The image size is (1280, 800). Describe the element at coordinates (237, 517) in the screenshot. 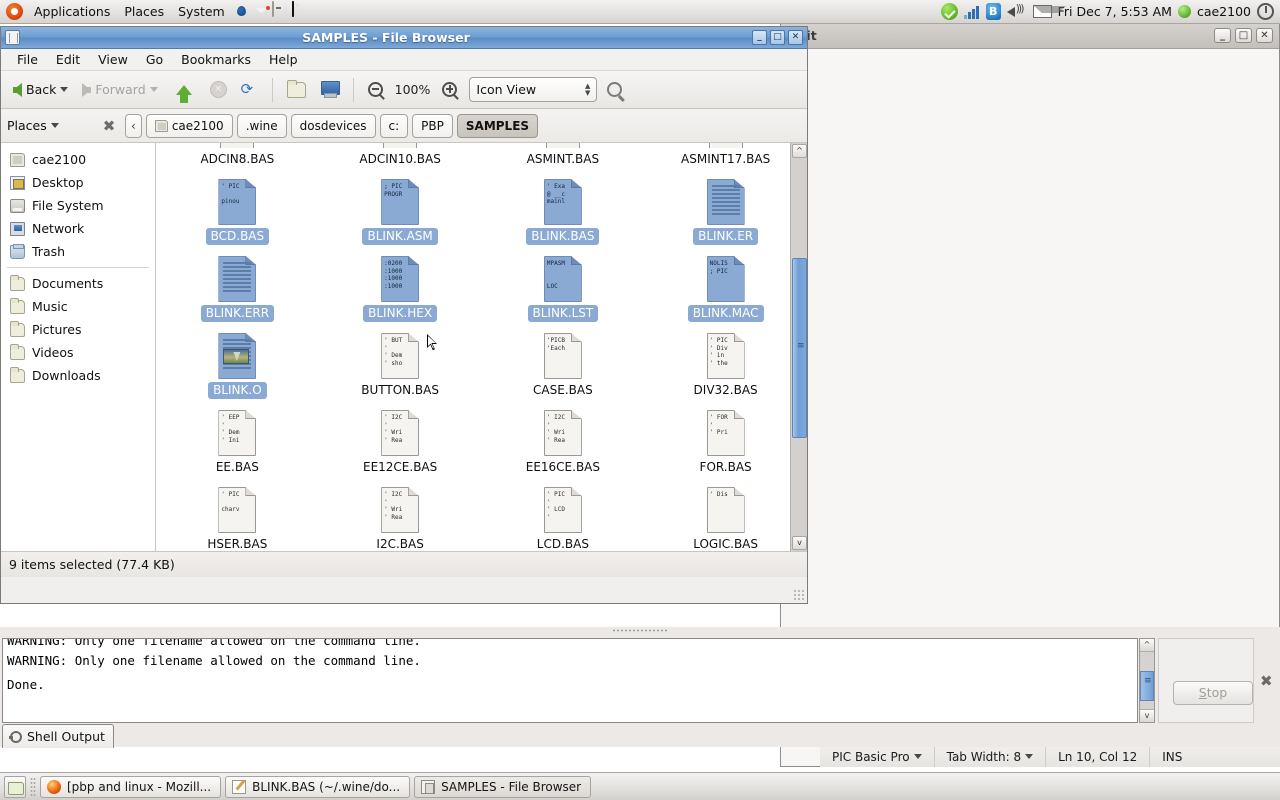

I see `file-item: ' PIC charv HSER.BAS` at that location.